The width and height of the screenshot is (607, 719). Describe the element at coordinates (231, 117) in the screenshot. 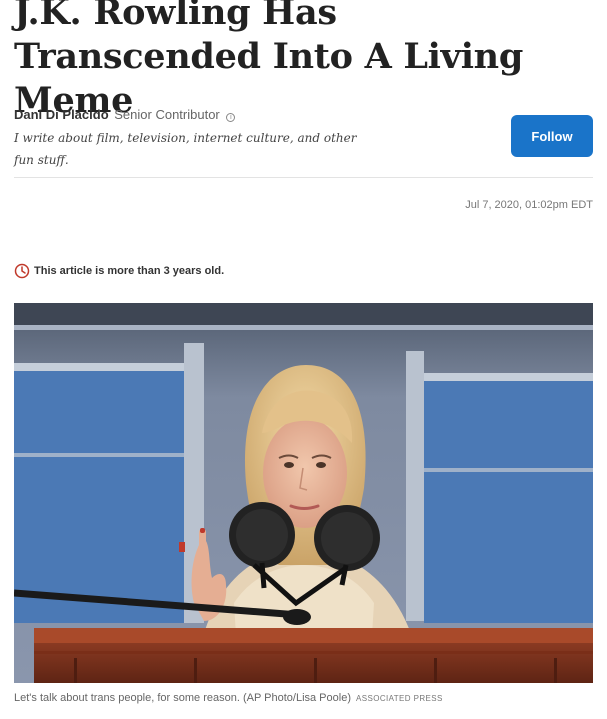

I see `info-icon: i` at that location.